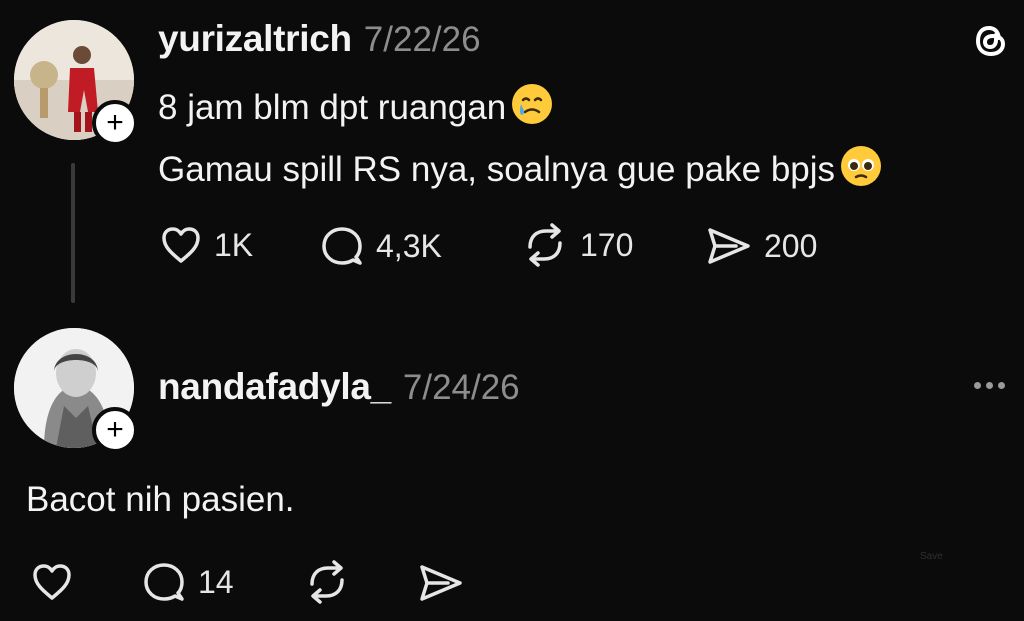 This screenshot has width=1024, height=621. What do you see at coordinates (532, 107) in the screenshot?
I see `face-holding-back-tears-icon` at bounding box center [532, 107].